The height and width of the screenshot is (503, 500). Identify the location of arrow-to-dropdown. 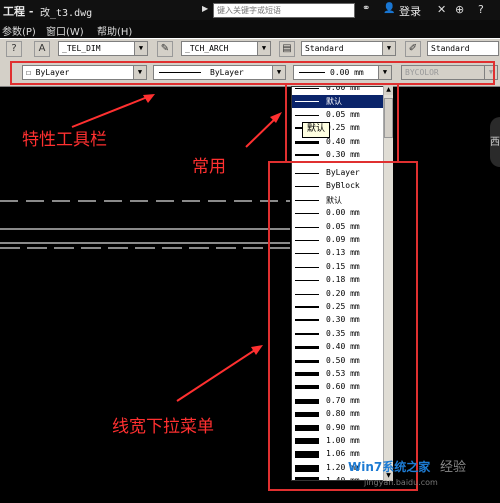
(217, 374).